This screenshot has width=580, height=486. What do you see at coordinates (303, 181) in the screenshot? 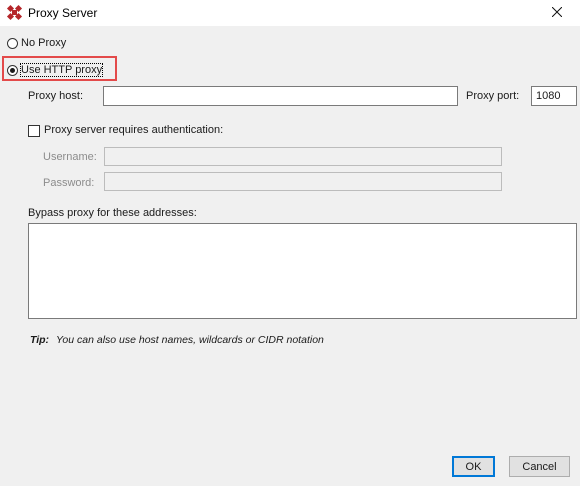
I see `password-input` at bounding box center [303, 181].